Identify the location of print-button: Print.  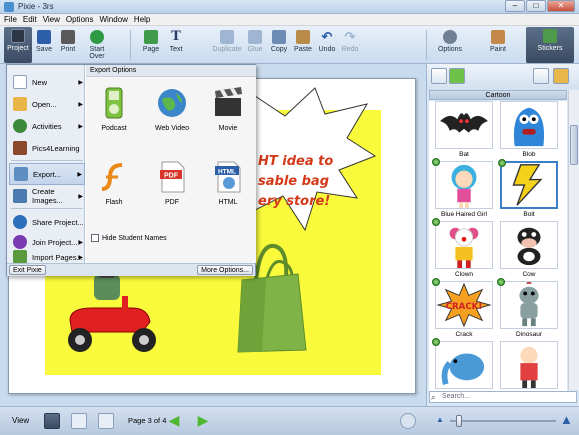
(68, 40).